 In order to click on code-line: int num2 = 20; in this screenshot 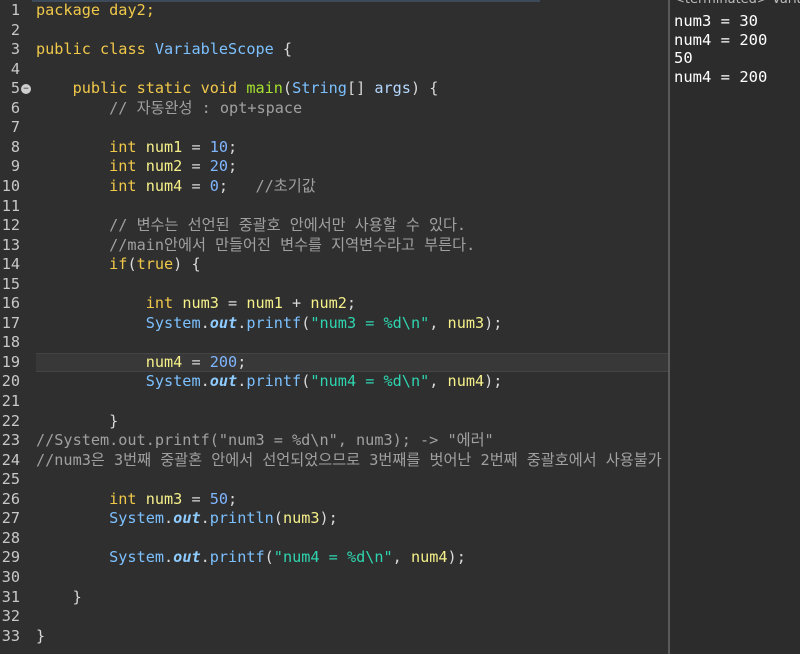, I will do `click(136, 167)`.